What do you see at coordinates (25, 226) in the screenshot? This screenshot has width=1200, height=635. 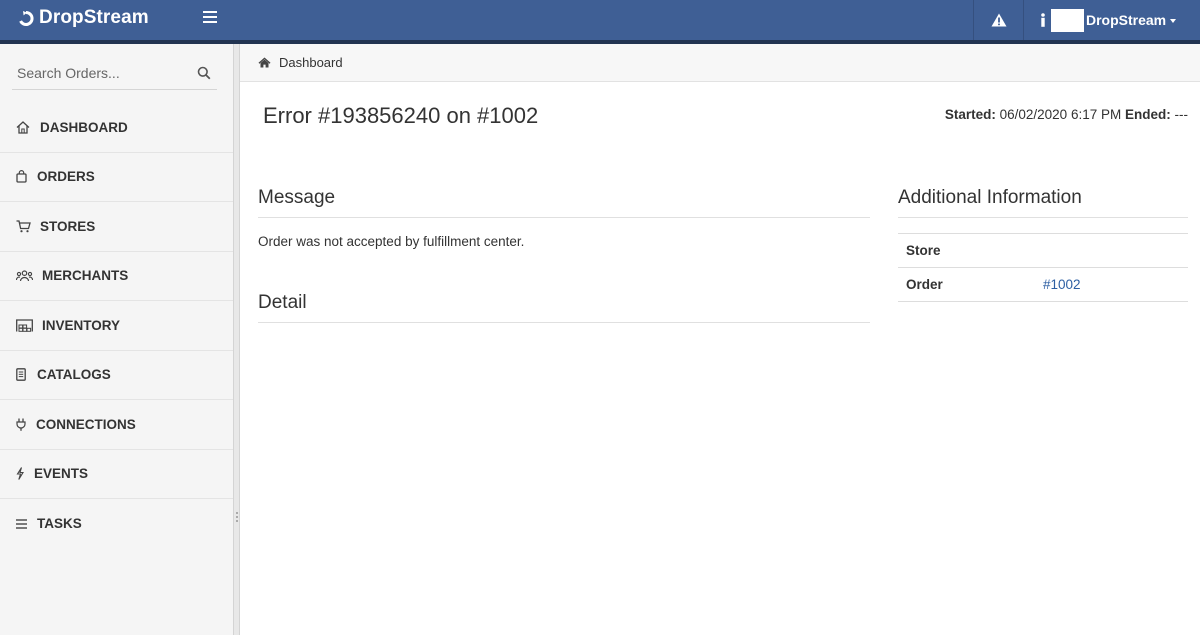 I see `cart-icon` at bounding box center [25, 226].